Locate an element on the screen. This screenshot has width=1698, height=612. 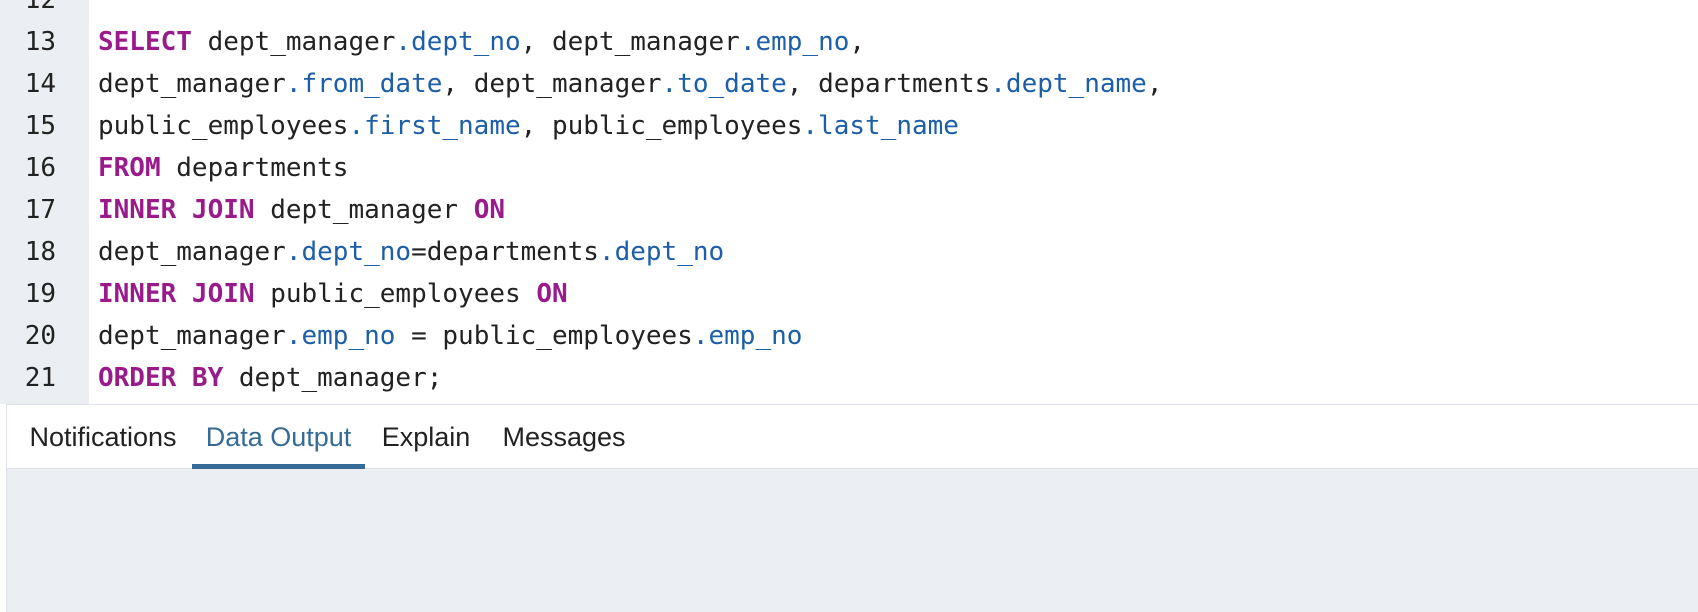
column-reference: .last_name is located at coordinates (880, 126).